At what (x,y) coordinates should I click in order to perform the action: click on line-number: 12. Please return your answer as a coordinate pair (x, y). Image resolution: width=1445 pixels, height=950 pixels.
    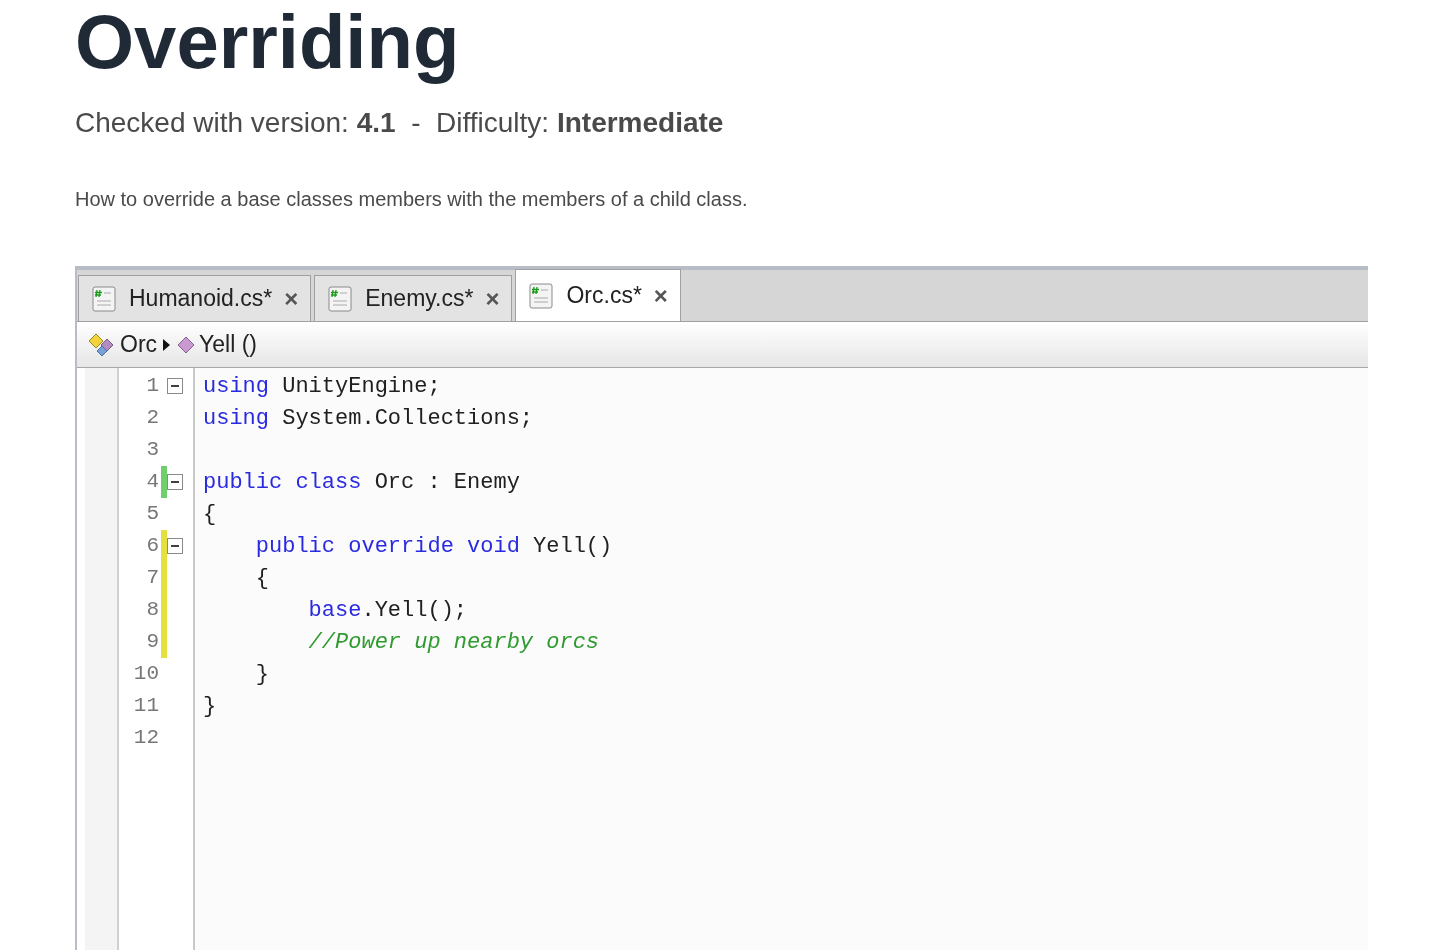
    Looking at the image, I should click on (146, 738).